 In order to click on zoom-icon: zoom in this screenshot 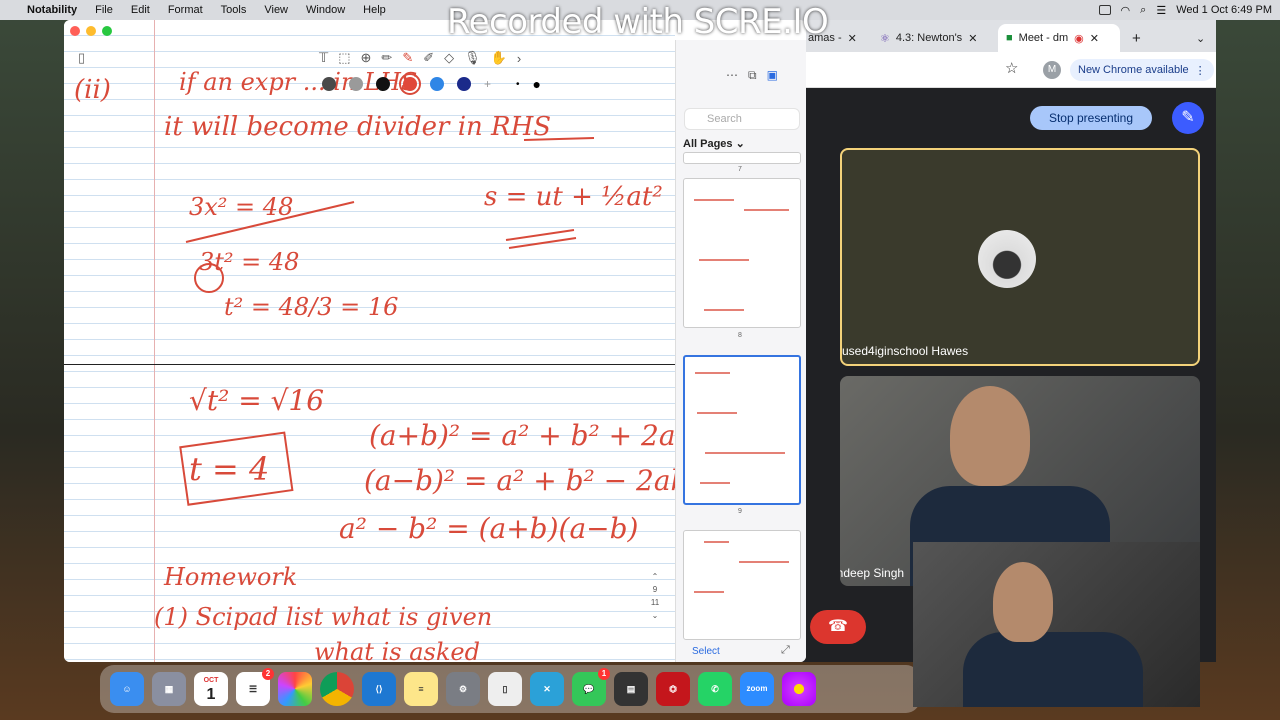, I will do `click(757, 689)`.